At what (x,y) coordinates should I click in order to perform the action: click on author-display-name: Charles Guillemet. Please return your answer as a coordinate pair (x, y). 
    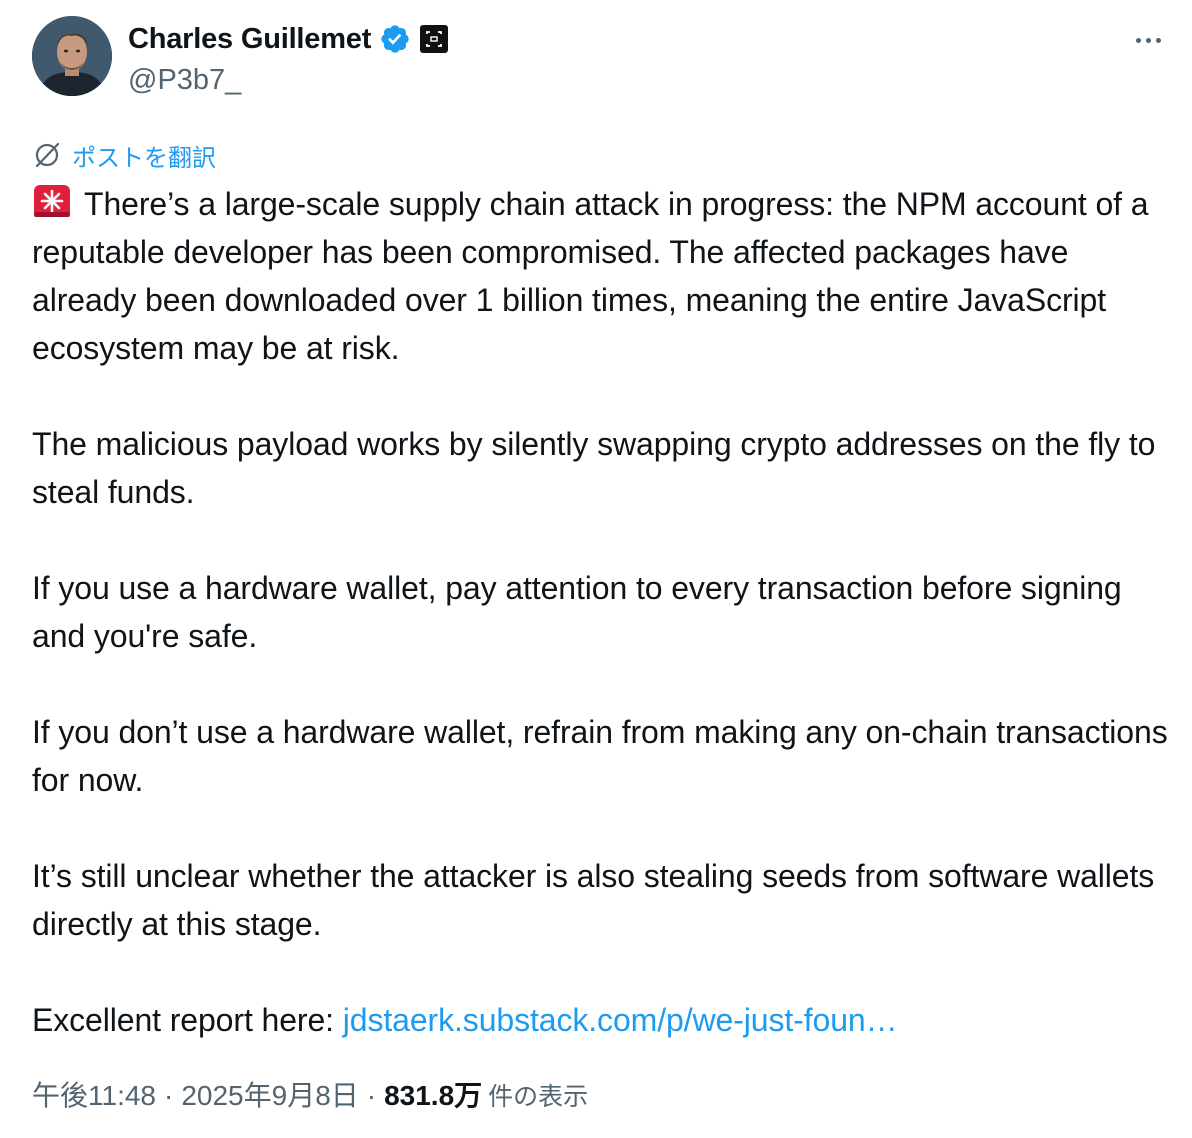
    Looking at the image, I should click on (249, 39).